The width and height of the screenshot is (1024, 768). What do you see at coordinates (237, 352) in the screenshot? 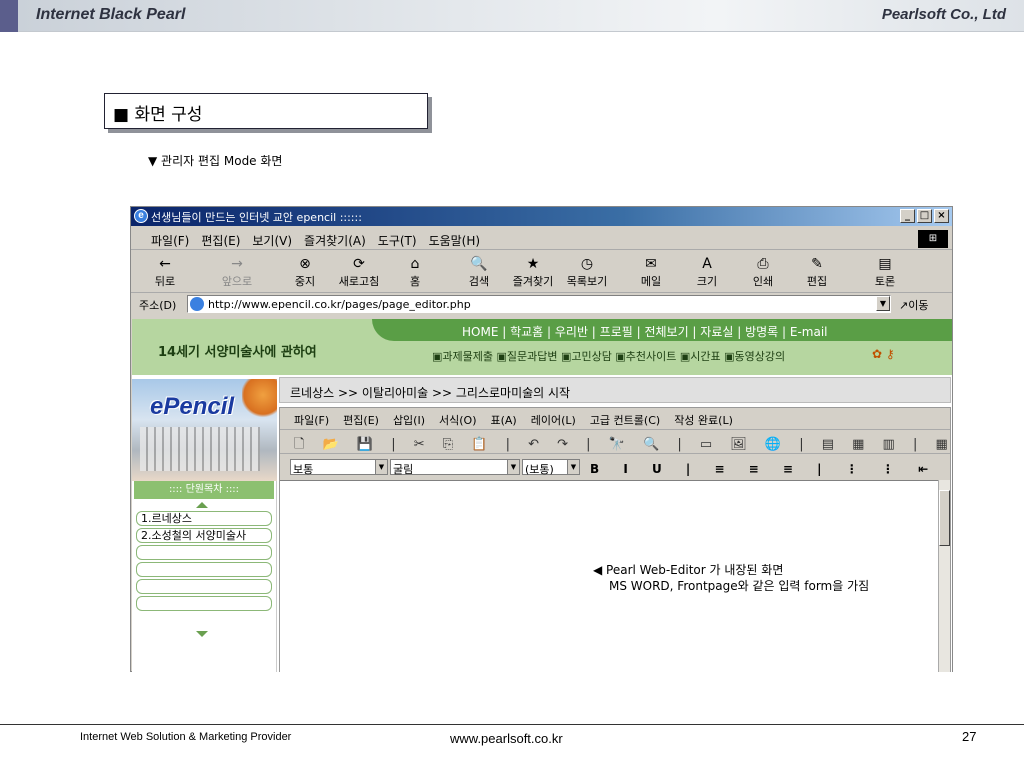
I see `site-title: 14세기 서양미술사에 관하여` at bounding box center [237, 352].